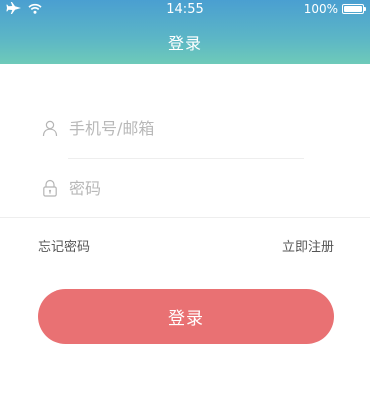 This screenshot has height=400, width=370. What do you see at coordinates (179, 128) in the screenshot?
I see `phone-email-input` at bounding box center [179, 128].